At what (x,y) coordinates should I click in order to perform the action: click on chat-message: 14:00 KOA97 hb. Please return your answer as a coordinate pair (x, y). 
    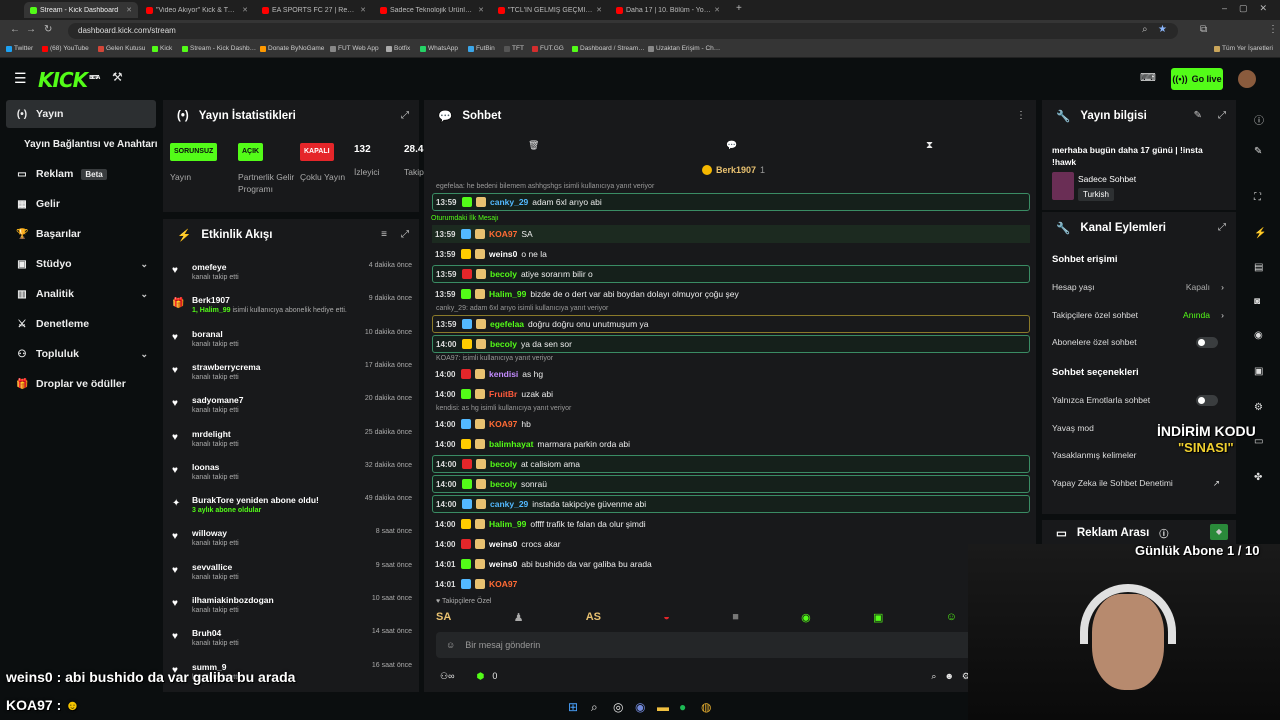
    Looking at the image, I should click on (731, 424).